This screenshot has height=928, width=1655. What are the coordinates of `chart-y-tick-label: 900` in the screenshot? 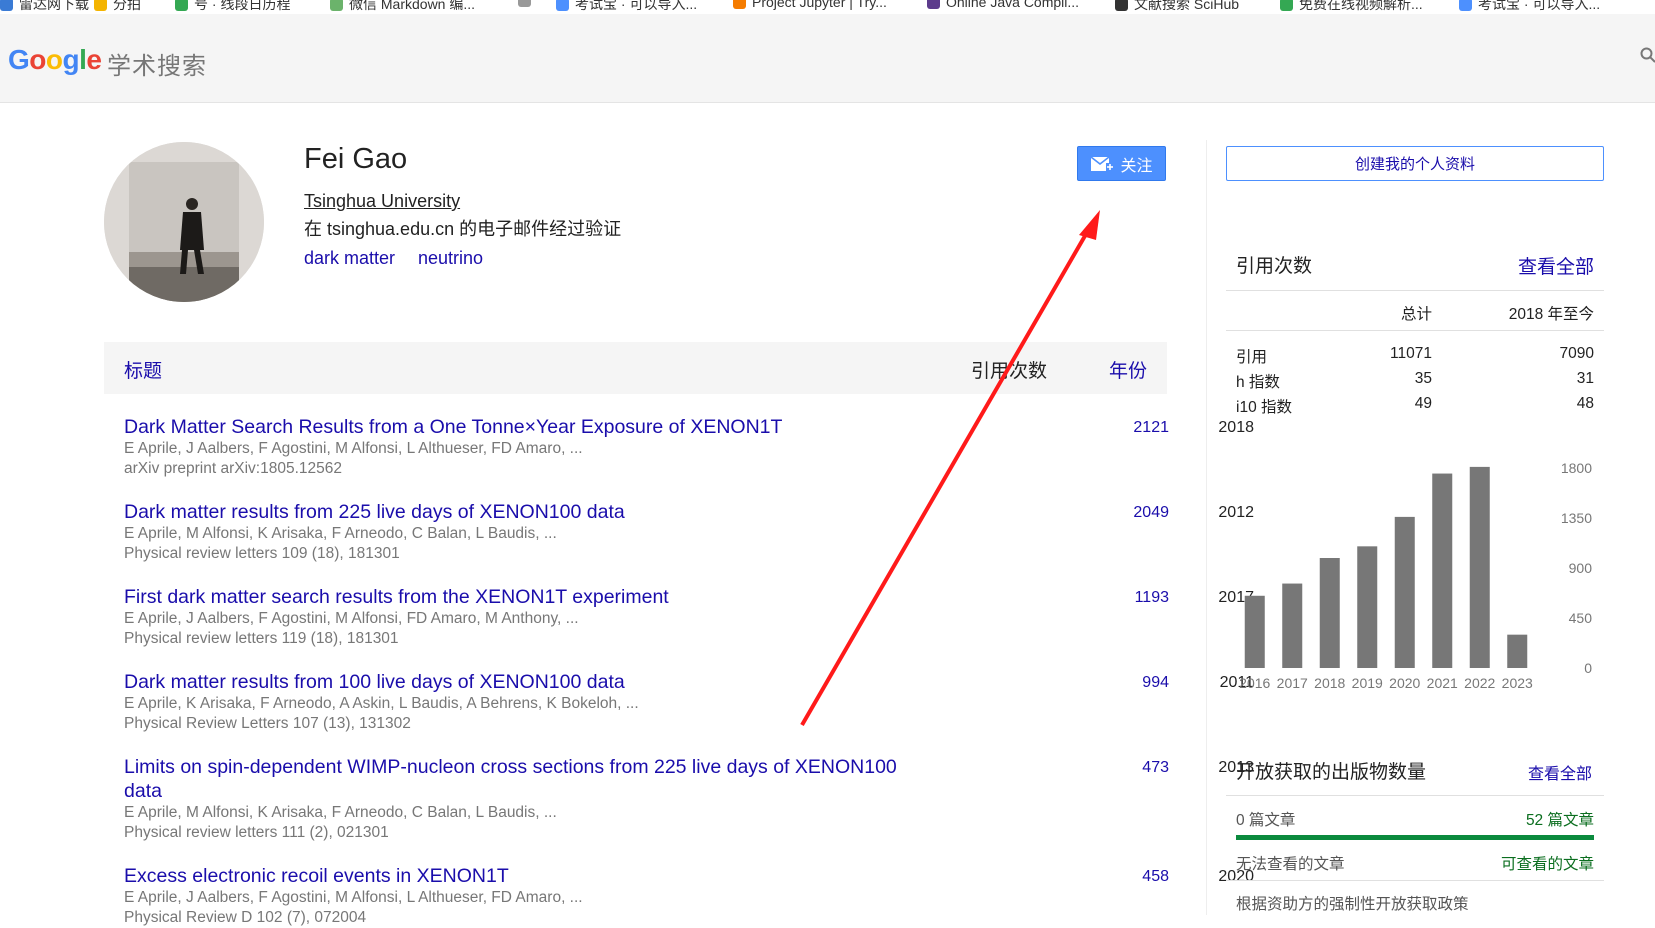 It's located at (1581, 568).